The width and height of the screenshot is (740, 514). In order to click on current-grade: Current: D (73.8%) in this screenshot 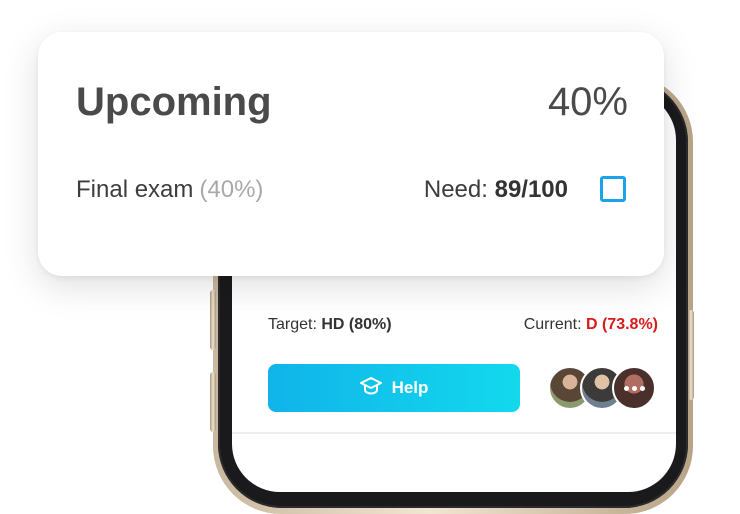, I will do `click(591, 325)`.